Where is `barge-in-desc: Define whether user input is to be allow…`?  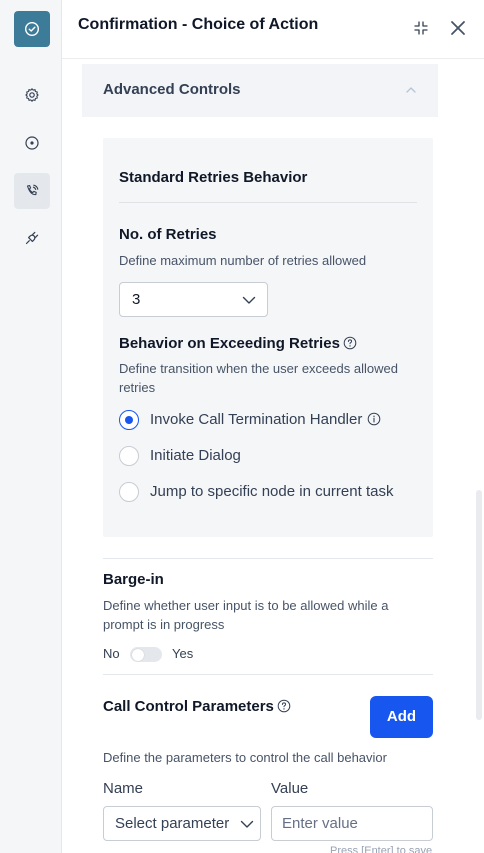
barge-in-desc: Define whether user input is to be allow… is located at coordinates (246, 615).